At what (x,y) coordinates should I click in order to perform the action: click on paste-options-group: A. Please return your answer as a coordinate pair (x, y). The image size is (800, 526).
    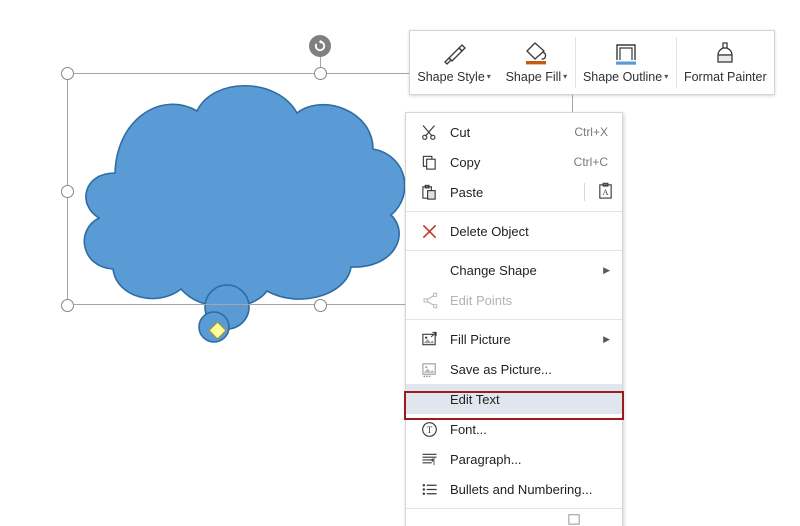
    Looking at the image, I should click on (603, 192).